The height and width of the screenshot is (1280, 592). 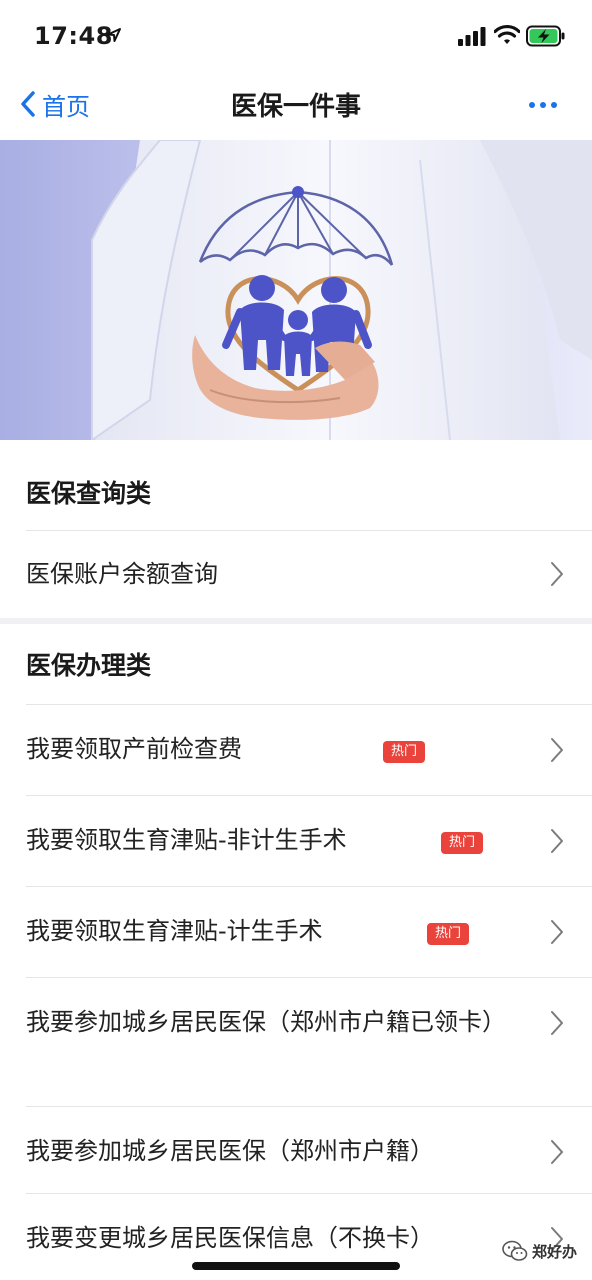 I want to click on cellular-signal-icon, so click(x=472, y=36).